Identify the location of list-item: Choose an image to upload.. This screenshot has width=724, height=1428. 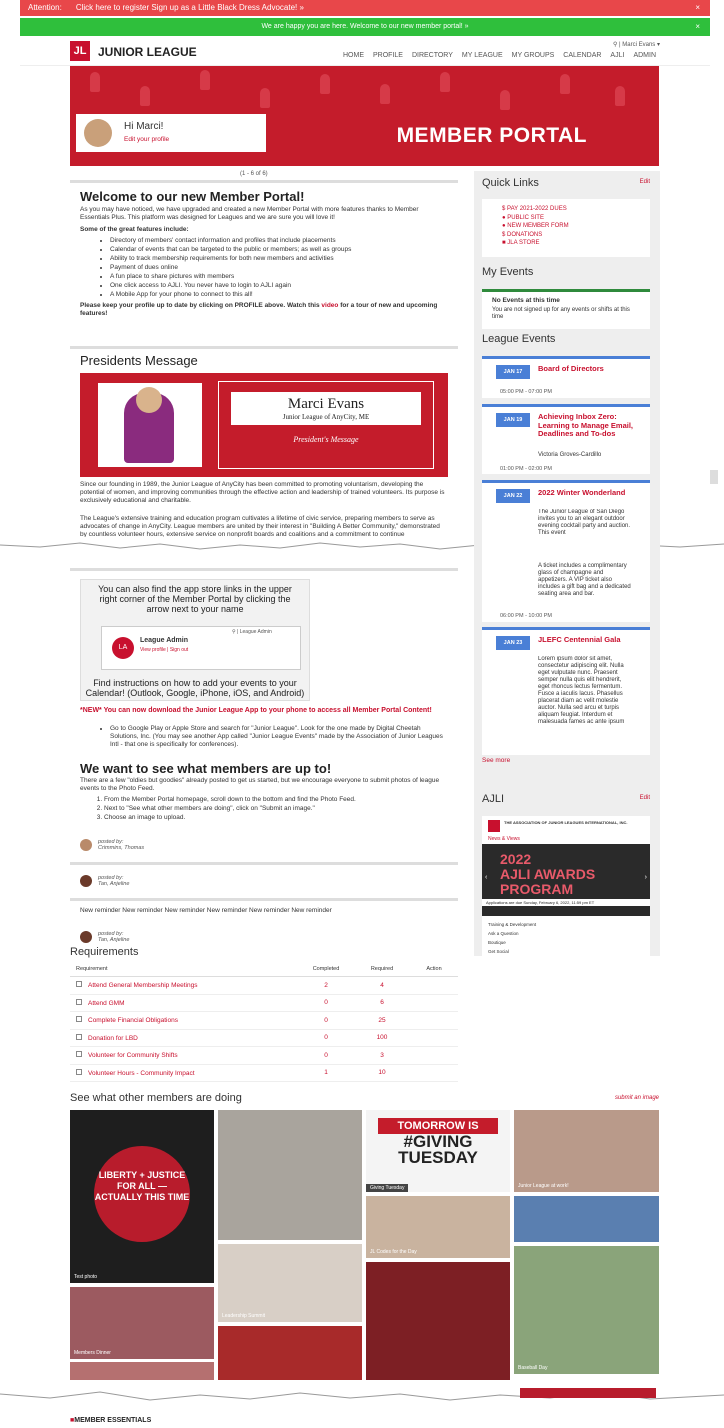
(274, 817).